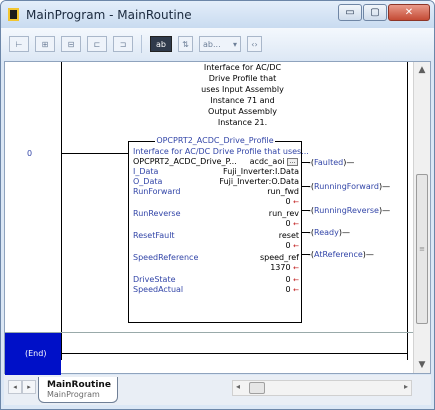 This screenshot has width=435, height=410. Describe the element at coordinates (322, 388) in the screenshot. I see `horizontal-scrollbar: ◂ ▸` at that location.